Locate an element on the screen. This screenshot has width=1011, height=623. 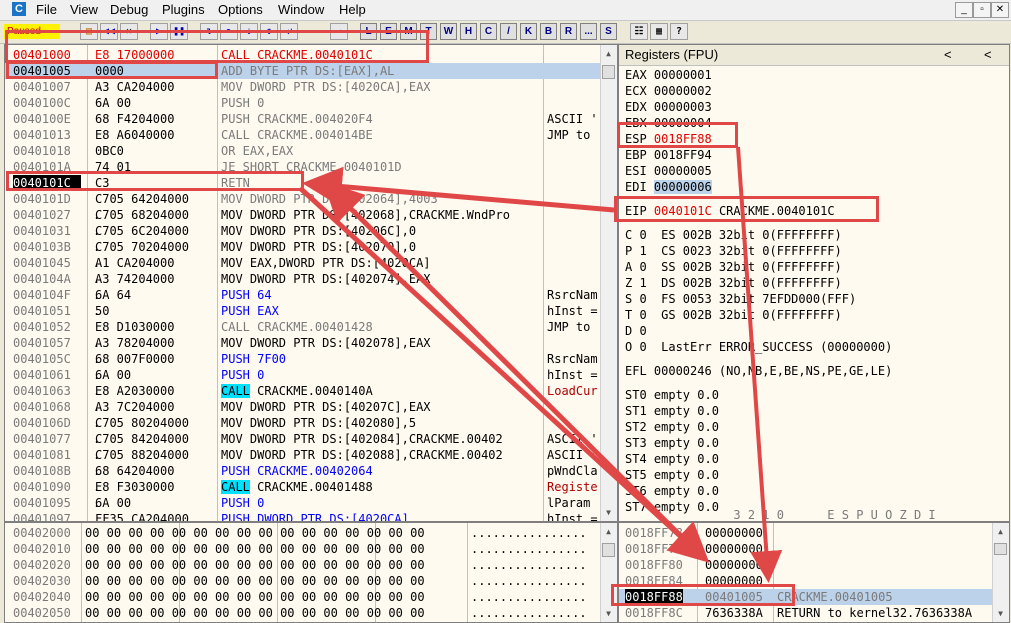
flag-row: C 0 ES 002B 32bit 0(FFFFFFFF) is located at coordinates (733, 235).